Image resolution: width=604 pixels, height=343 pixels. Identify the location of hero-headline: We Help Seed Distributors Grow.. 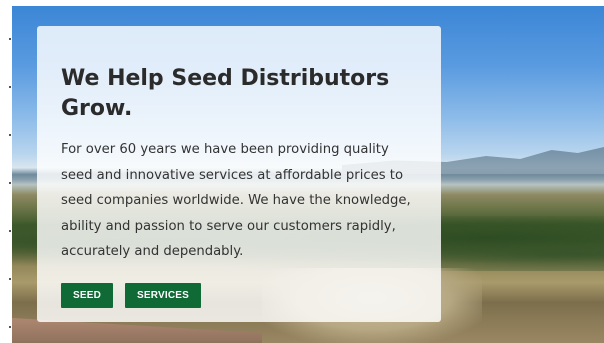
(225, 93).